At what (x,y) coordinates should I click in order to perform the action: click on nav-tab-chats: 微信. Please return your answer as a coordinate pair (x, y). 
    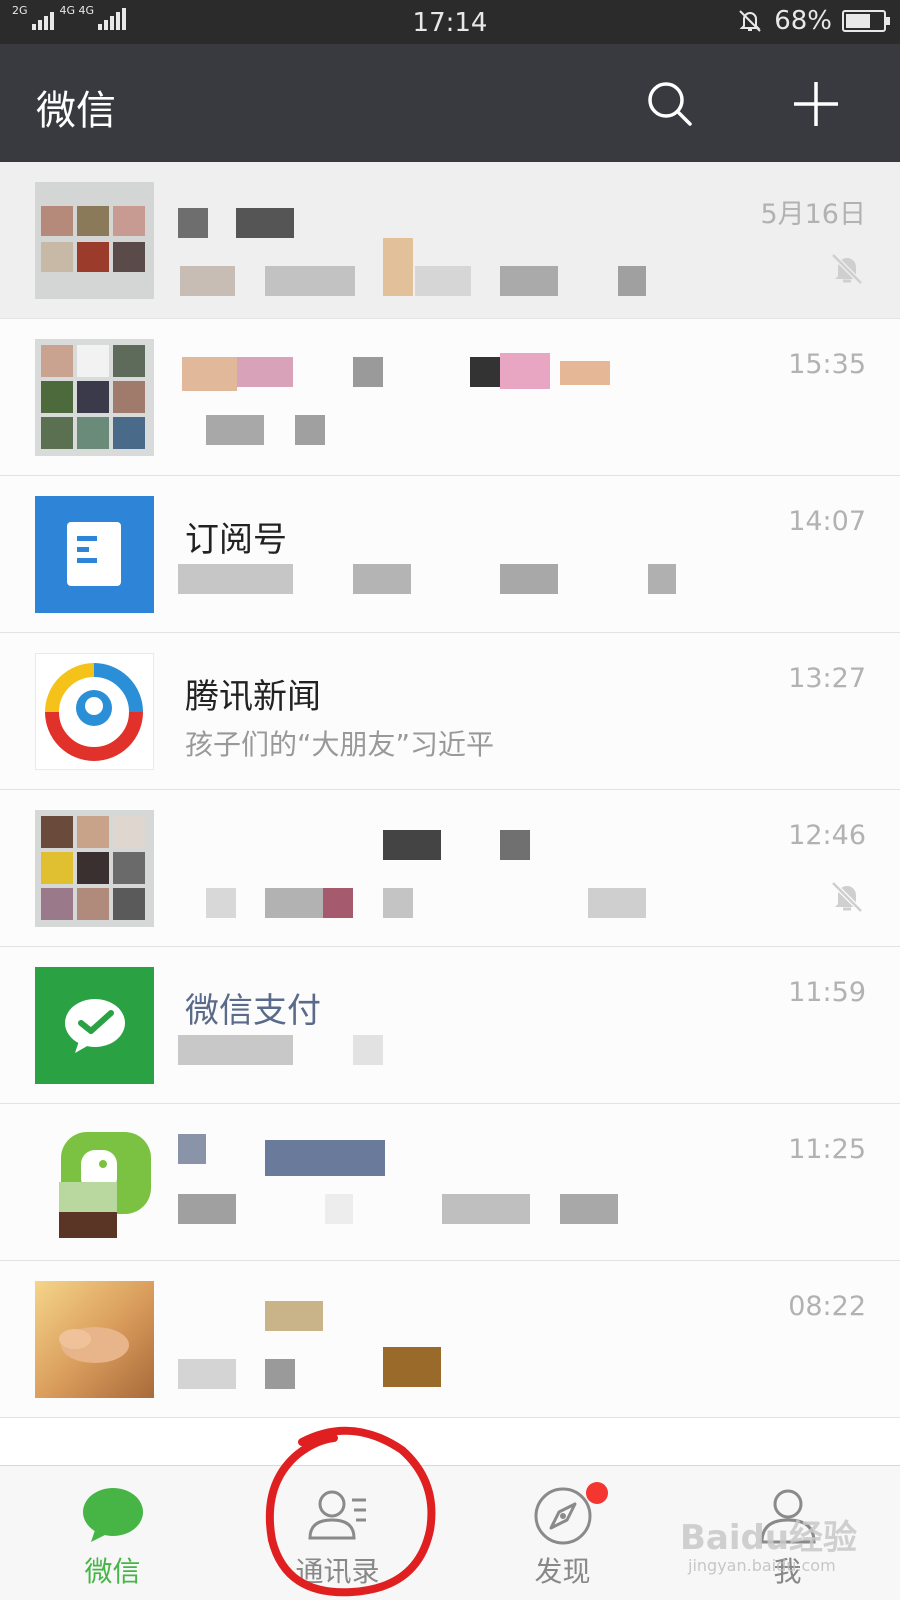
    Looking at the image, I should click on (112, 1533).